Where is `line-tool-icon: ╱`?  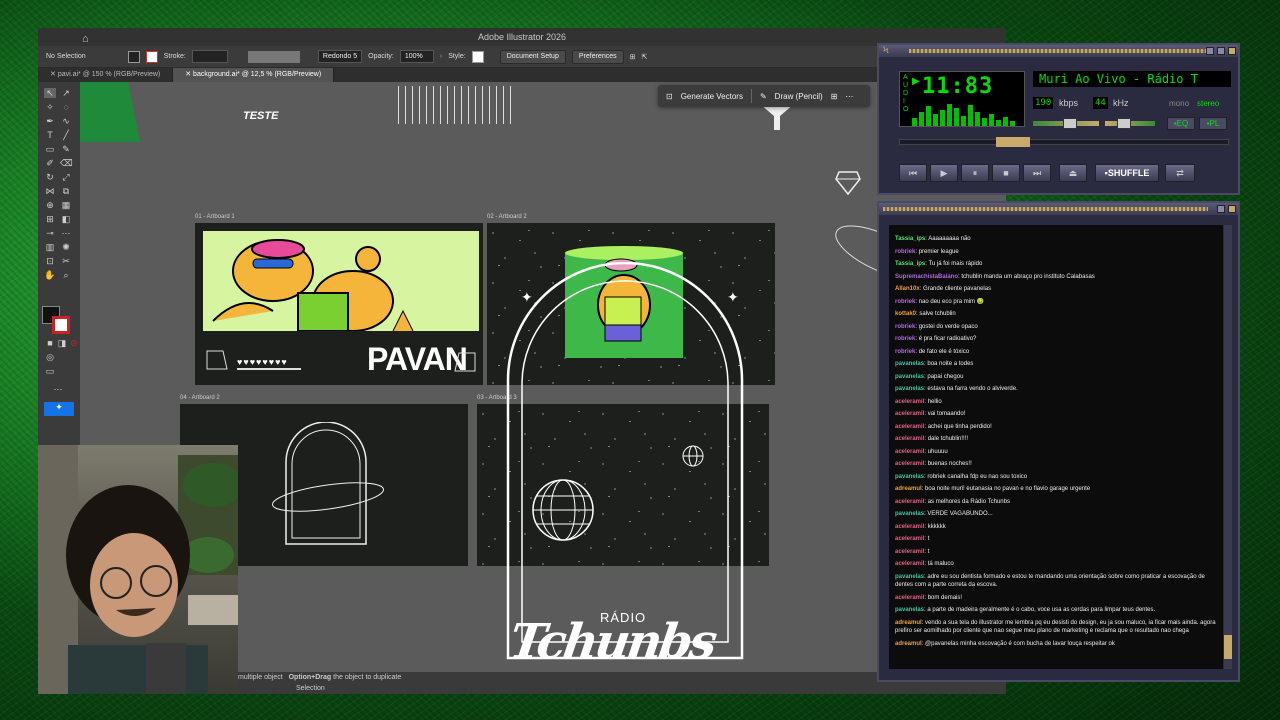
line-tool-icon: ╱ is located at coordinates (66, 135).